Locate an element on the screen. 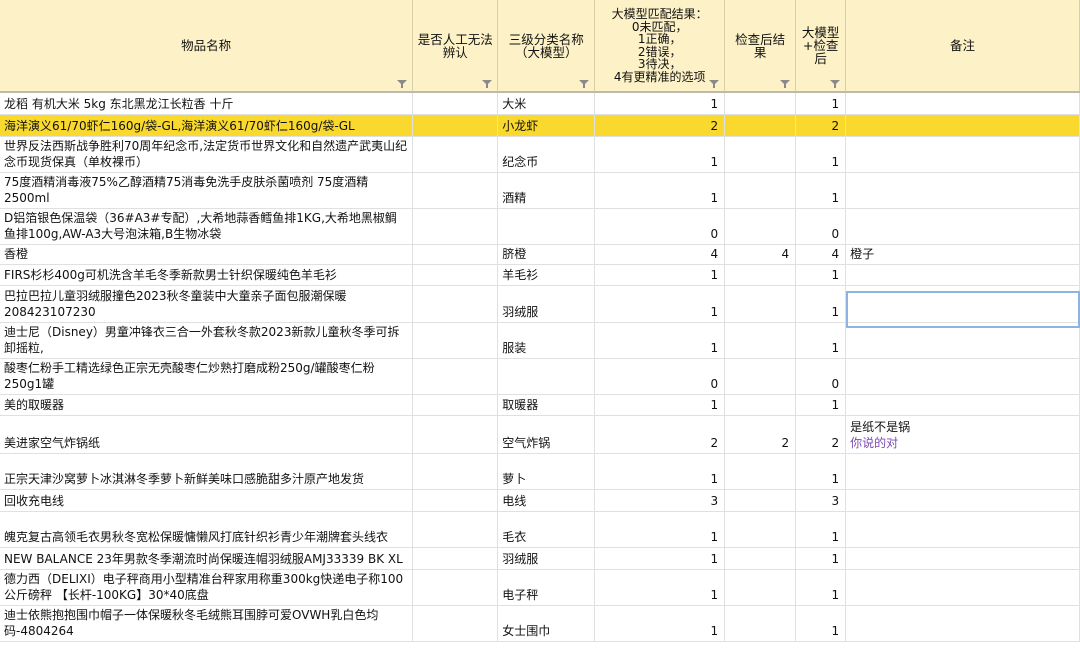 Image resolution: width=1080 pixels, height=650 pixels. cell-category: 羽绒服 is located at coordinates (546, 304).